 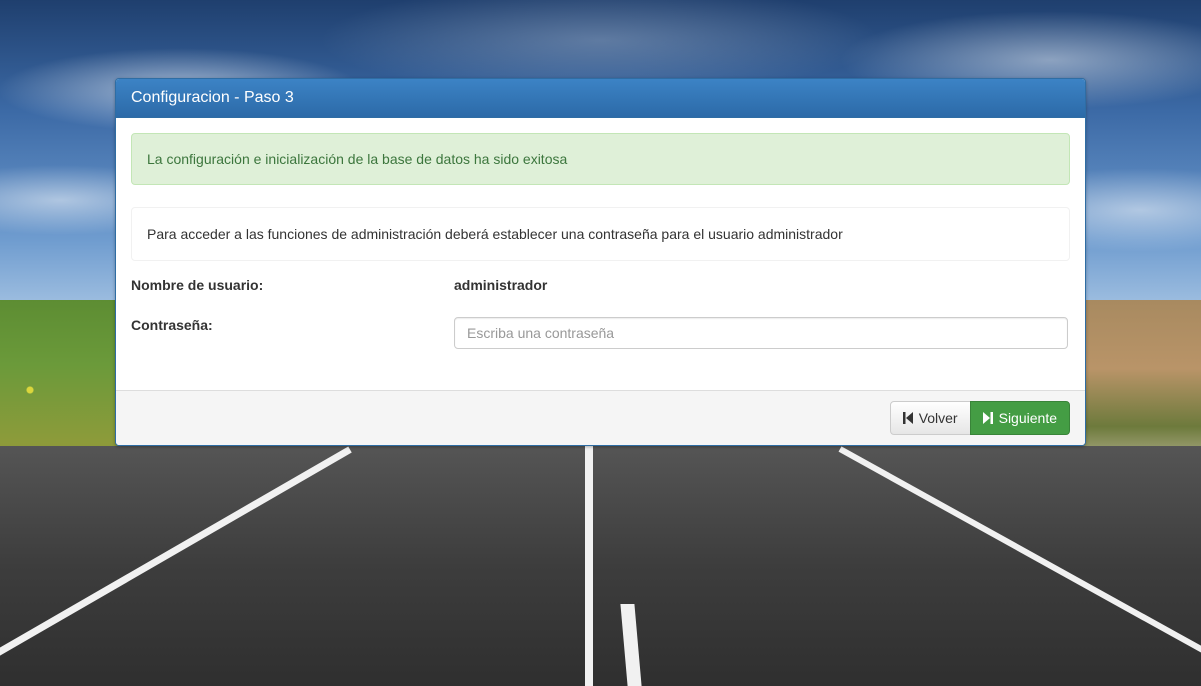 What do you see at coordinates (197, 285) in the screenshot?
I see `username-label: Nombre de usuario:` at bounding box center [197, 285].